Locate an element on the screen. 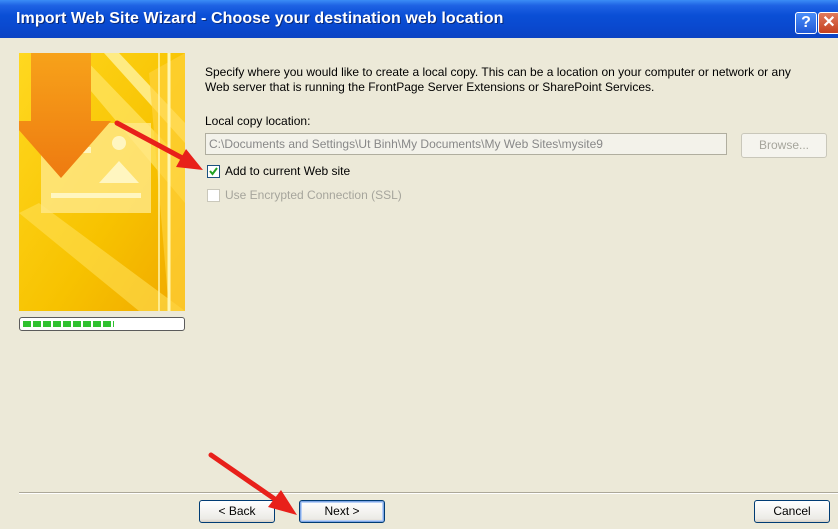 This screenshot has width=838, height=529. add-to-current-checkbox is located at coordinates (213, 171).